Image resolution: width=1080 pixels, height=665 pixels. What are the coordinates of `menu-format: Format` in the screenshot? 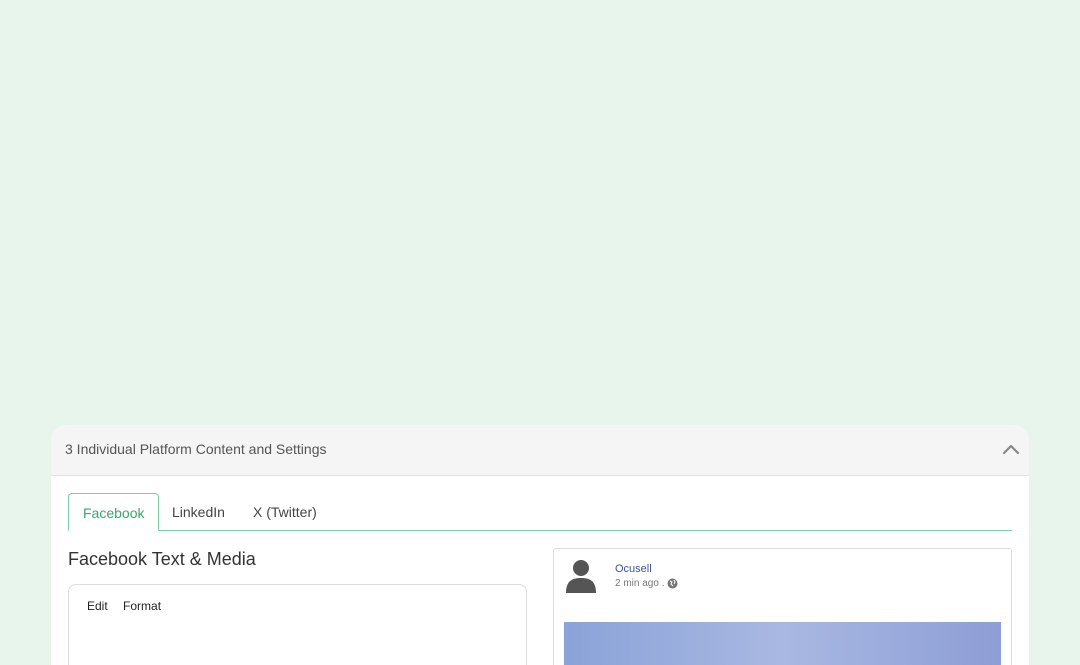 It's located at (142, 606).